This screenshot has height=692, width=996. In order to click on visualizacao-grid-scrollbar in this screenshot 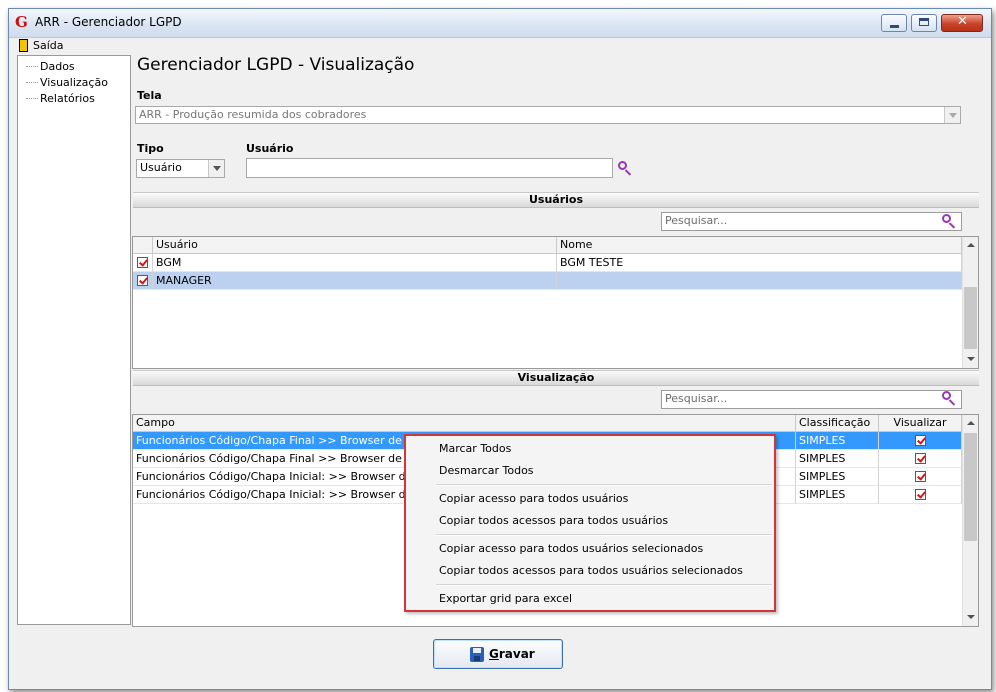, I will do `click(970, 520)`.